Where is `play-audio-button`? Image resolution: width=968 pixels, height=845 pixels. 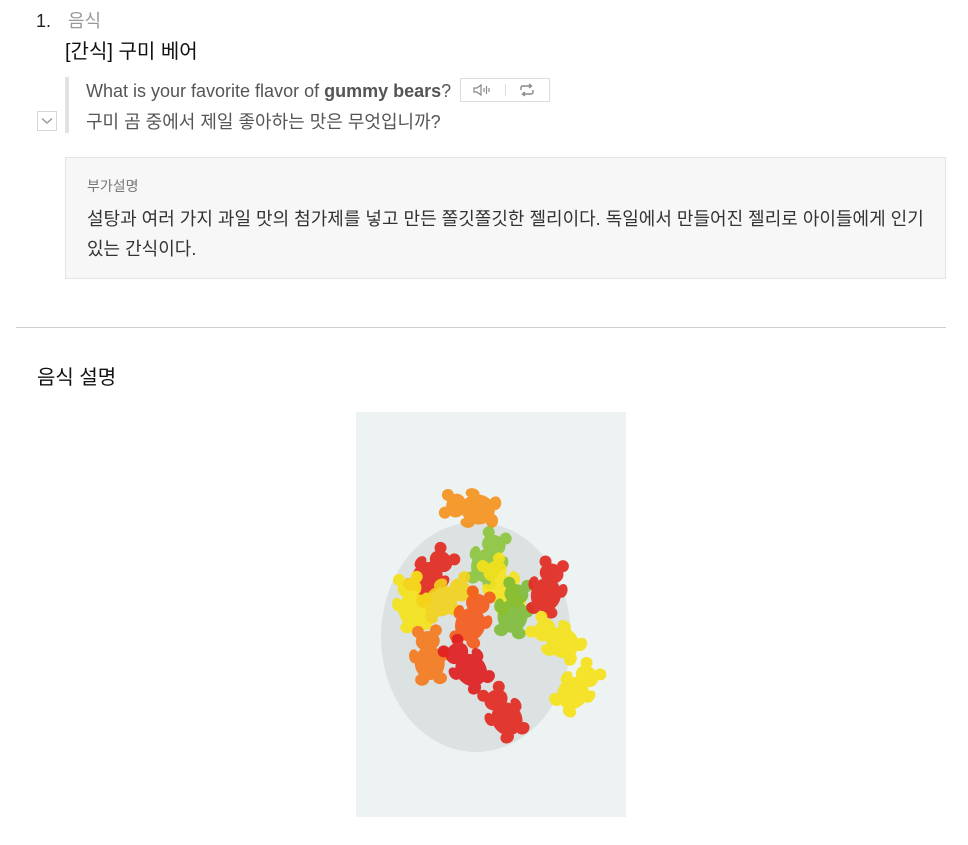 play-audio-button is located at coordinates (483, 90).